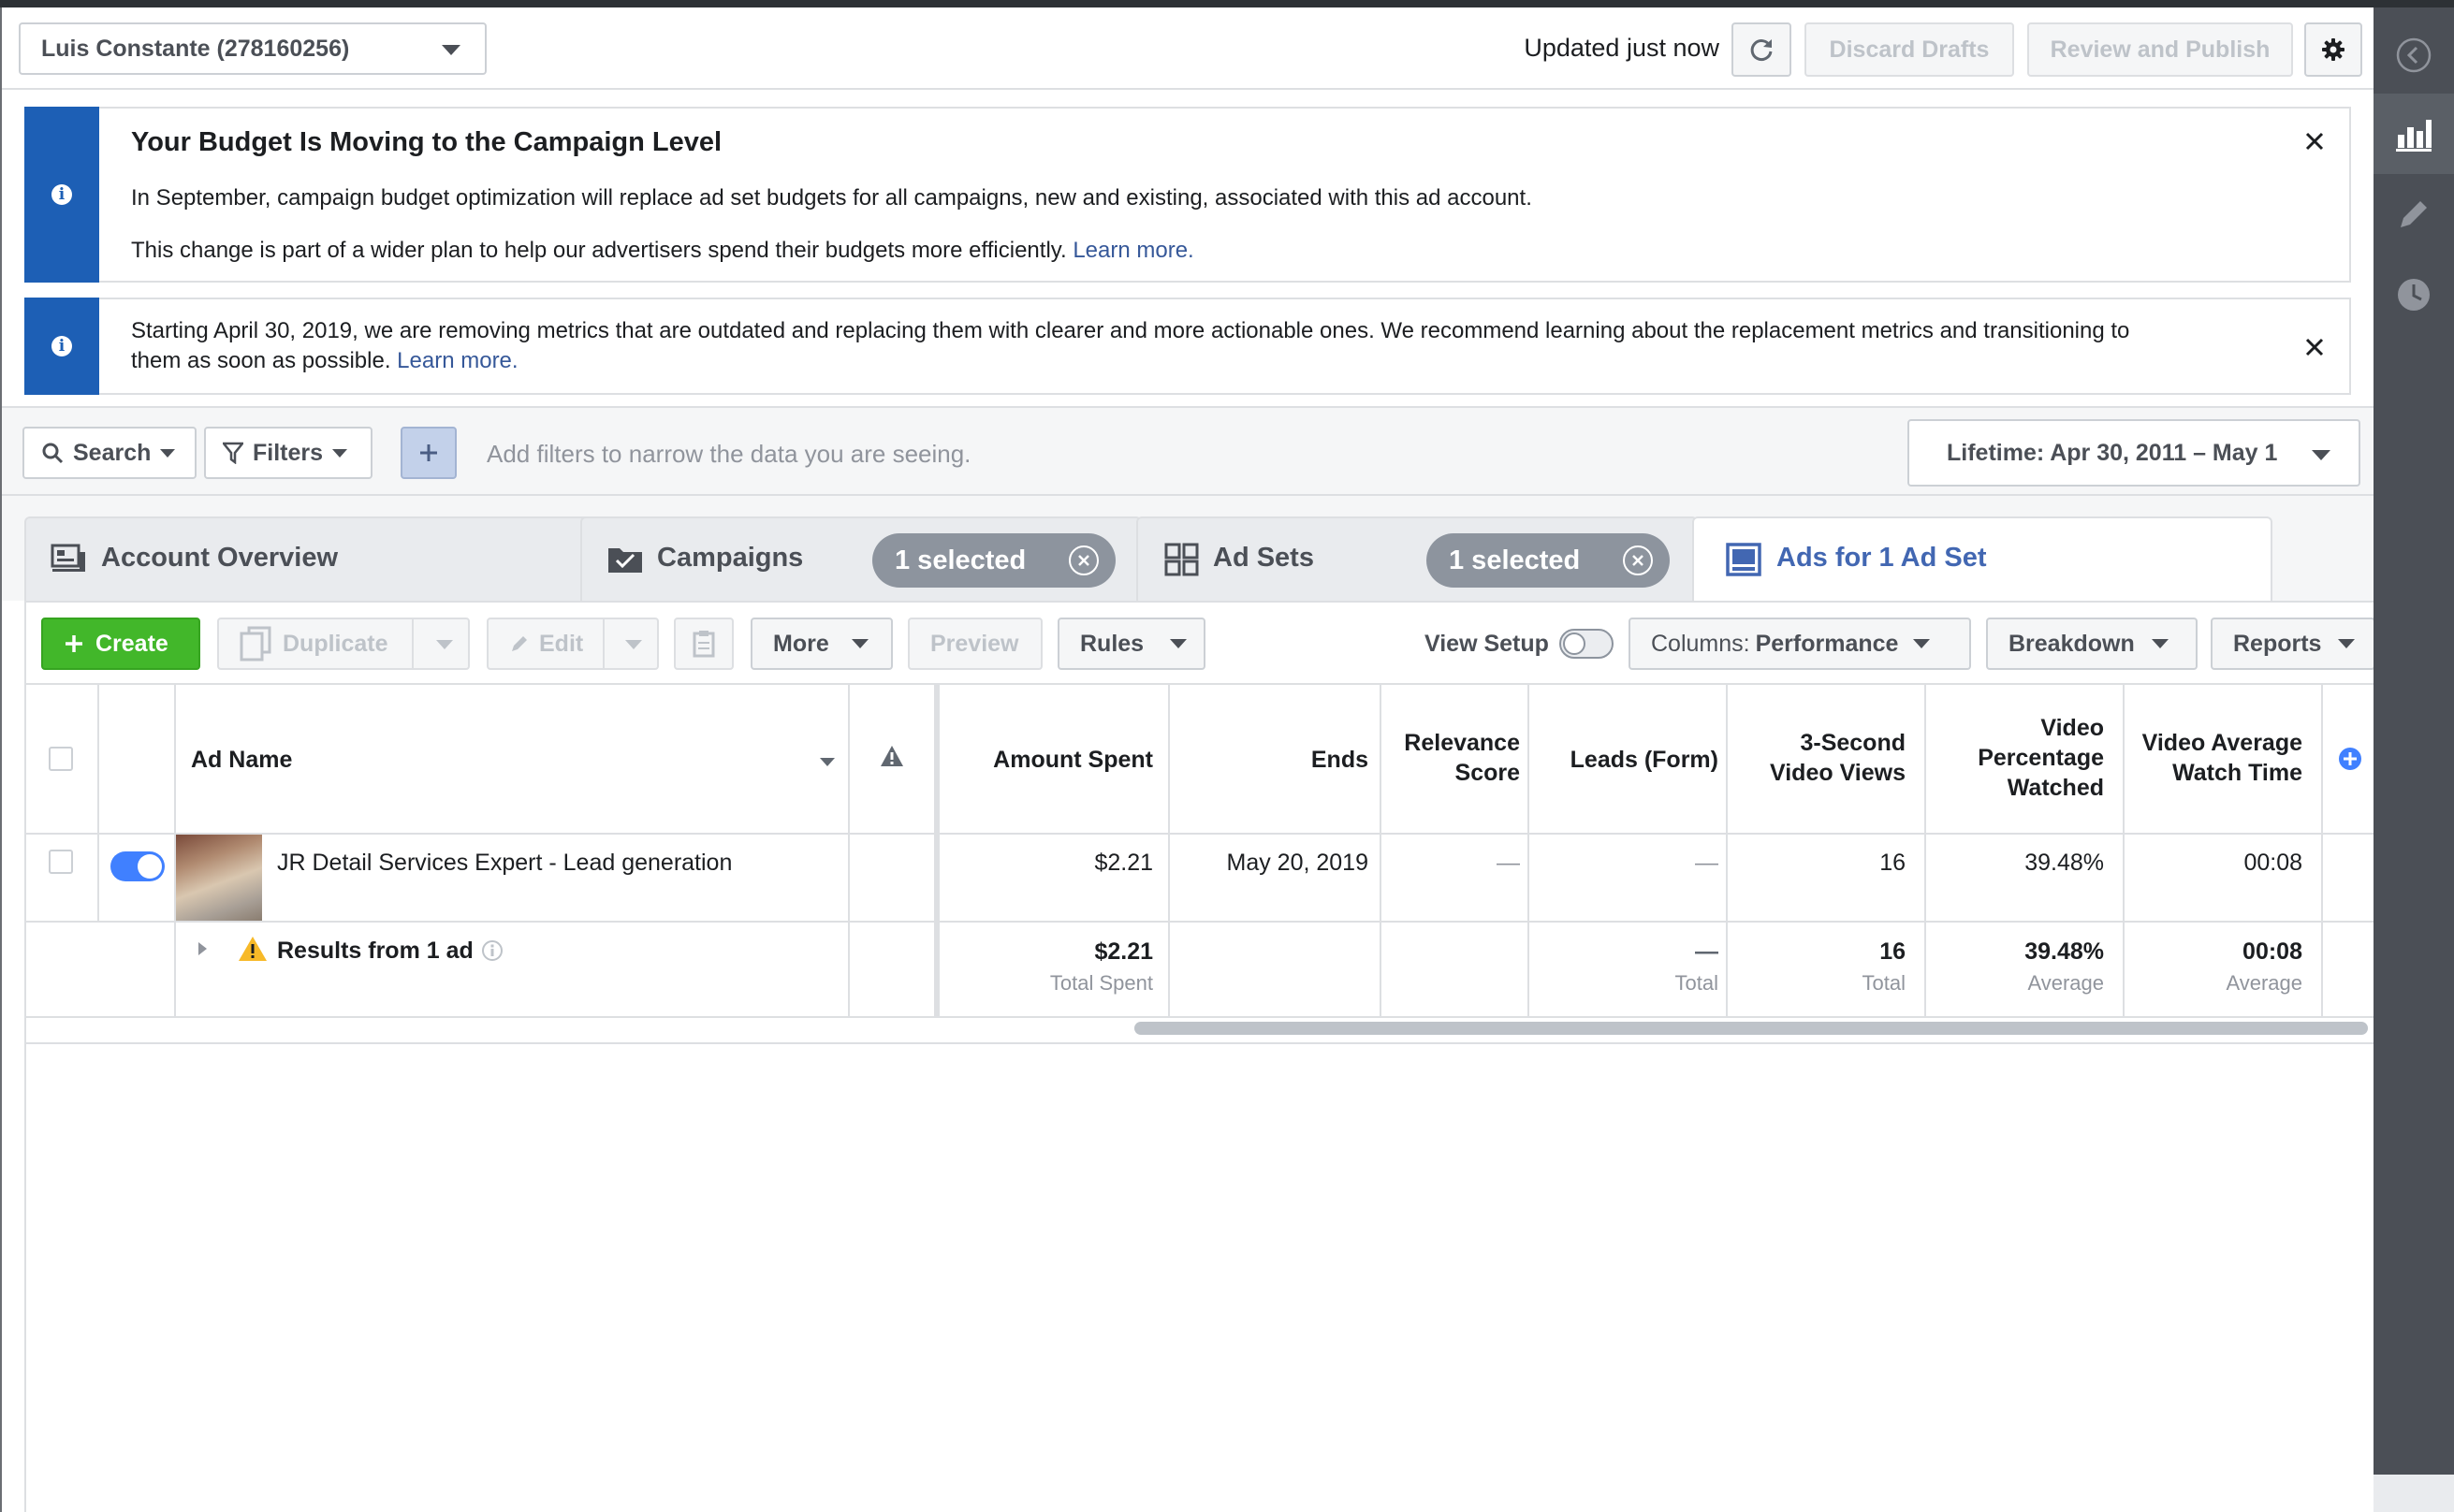 The image size is (2454, 1512). I want to click on summary-caption: Total Spent, so click(1101, 983).